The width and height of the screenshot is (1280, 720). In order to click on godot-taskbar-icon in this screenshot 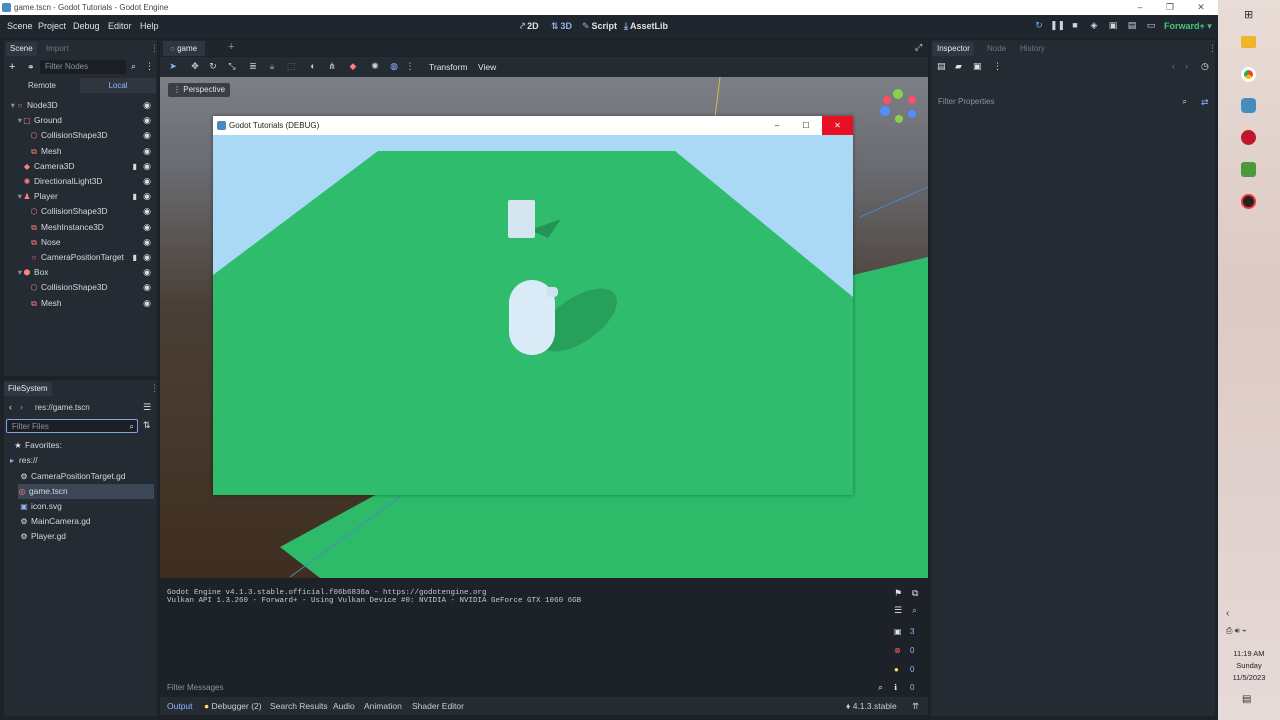, I will do `click(1248, 105)`.